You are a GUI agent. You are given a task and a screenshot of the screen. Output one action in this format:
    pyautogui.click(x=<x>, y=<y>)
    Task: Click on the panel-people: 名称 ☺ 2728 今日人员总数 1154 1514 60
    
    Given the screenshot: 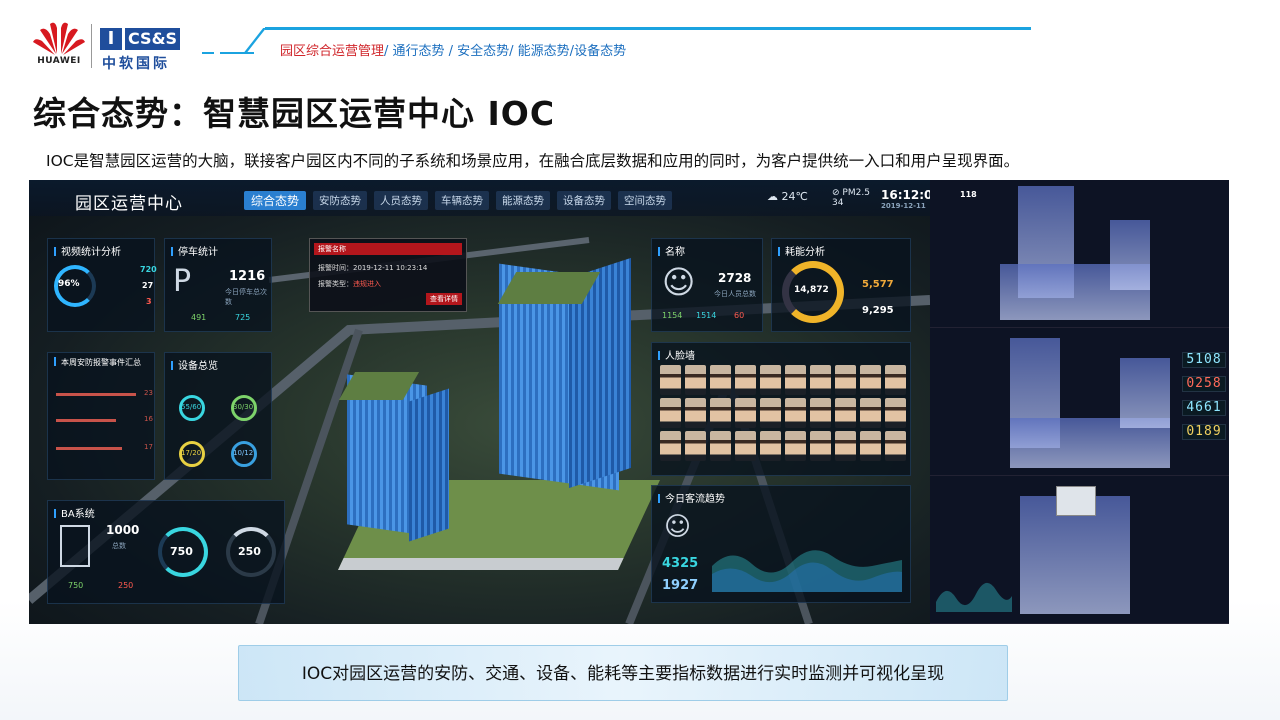 What is the action you would take?
    pyautogui.click(x=707, y=285)
    